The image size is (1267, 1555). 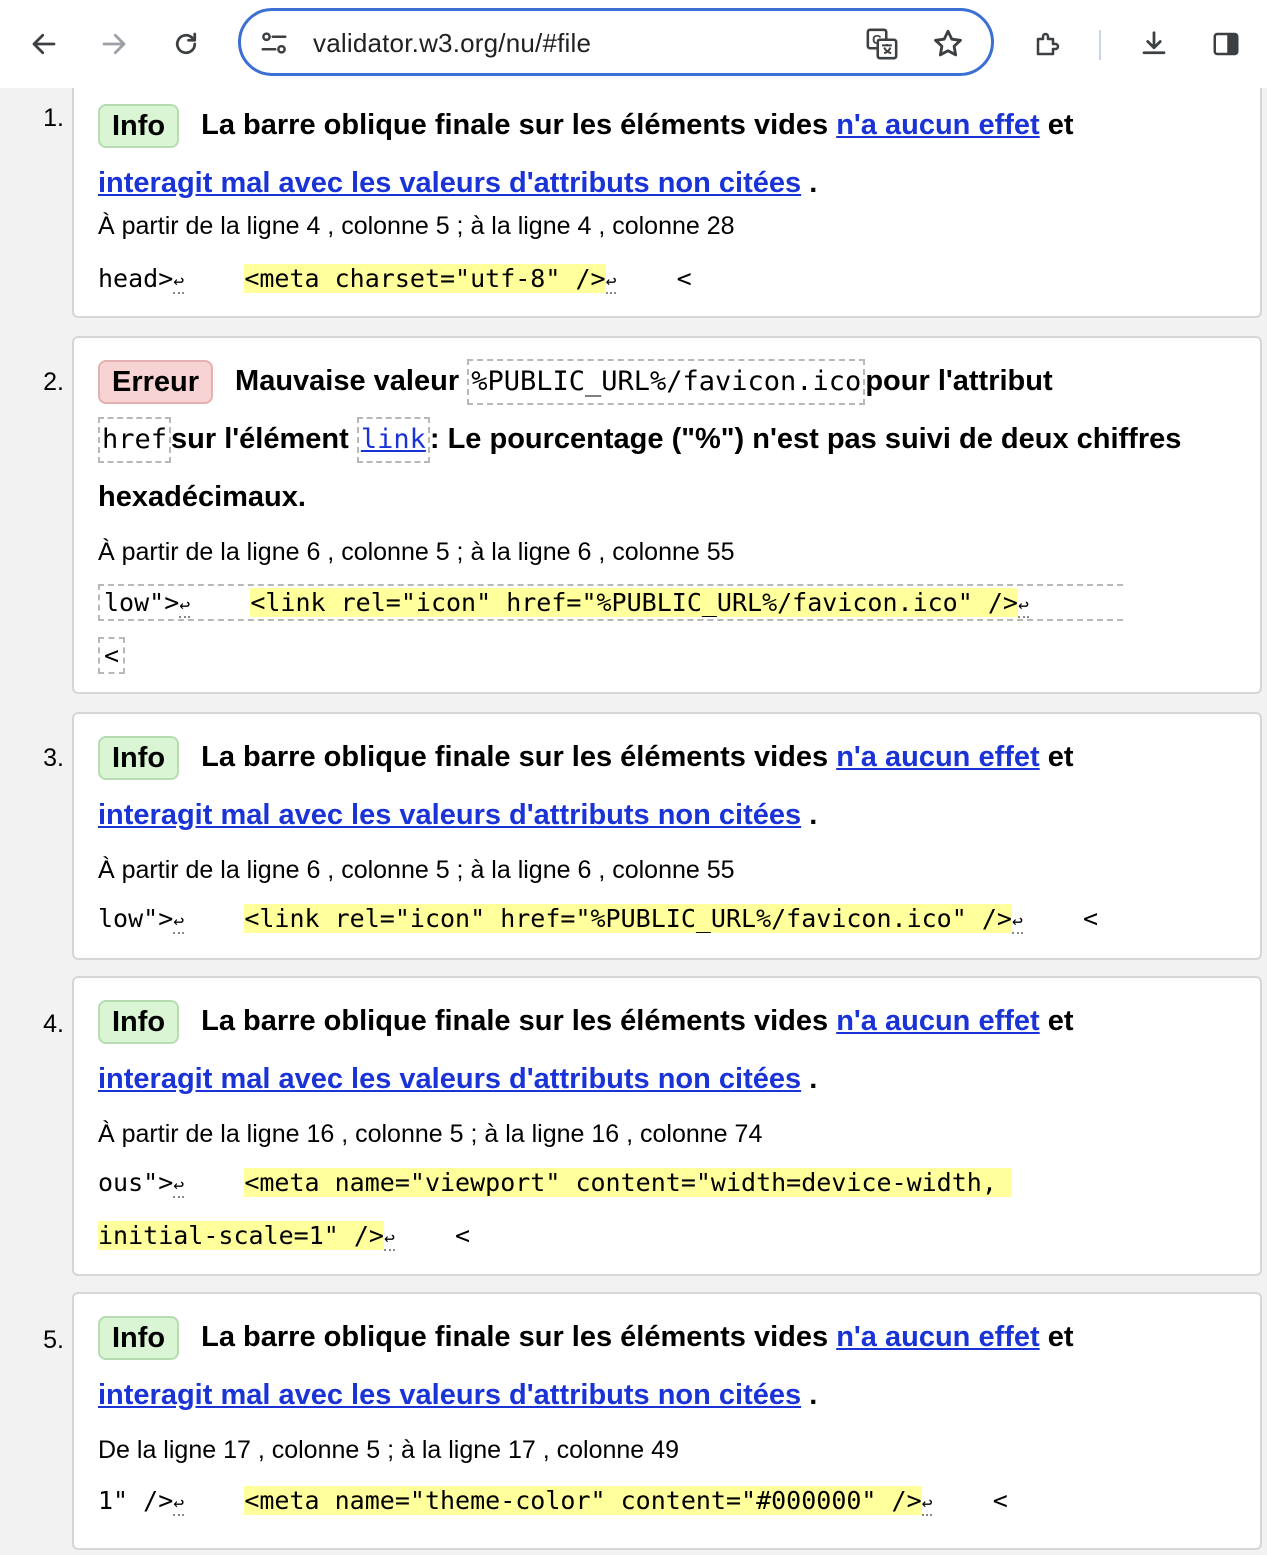 I want to click on extensions-button, so click(x=1048, y=44).